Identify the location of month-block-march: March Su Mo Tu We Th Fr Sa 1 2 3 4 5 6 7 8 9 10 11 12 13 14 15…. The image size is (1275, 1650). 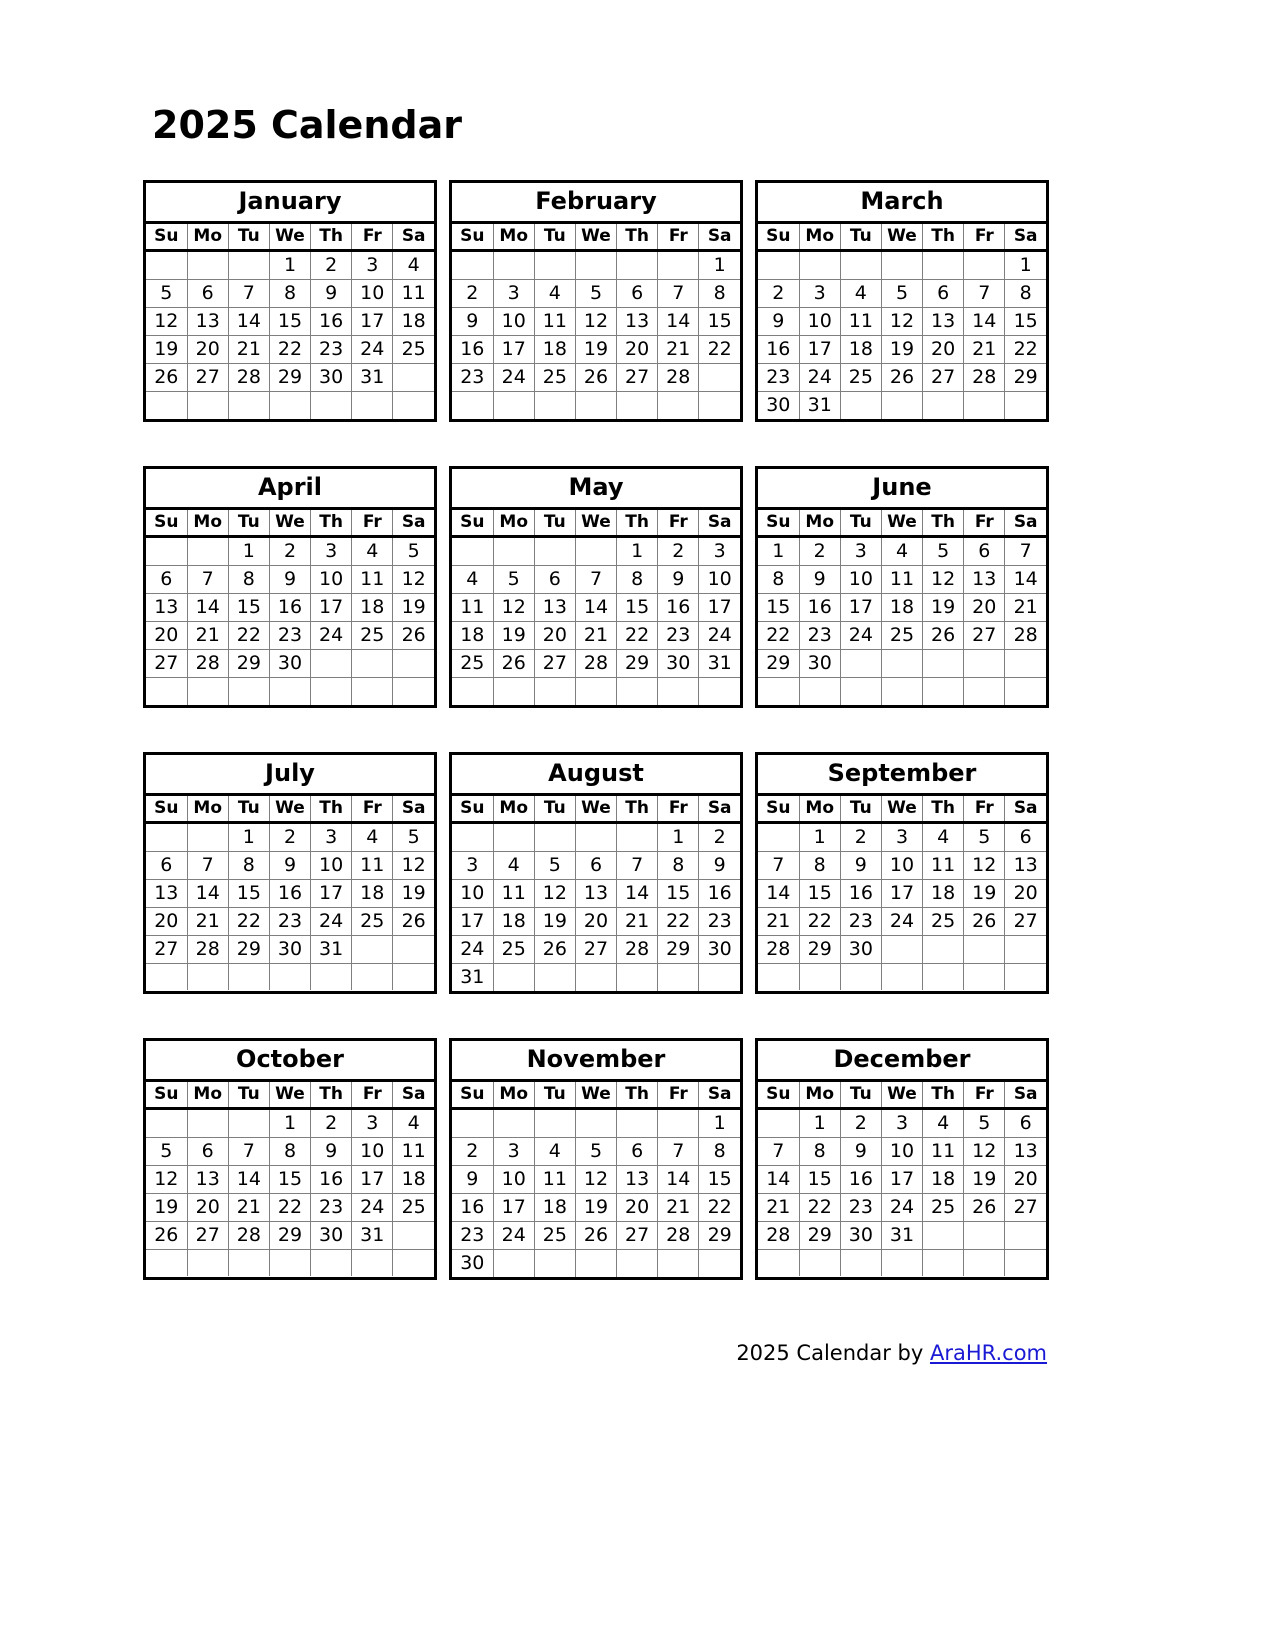
(902, 301).